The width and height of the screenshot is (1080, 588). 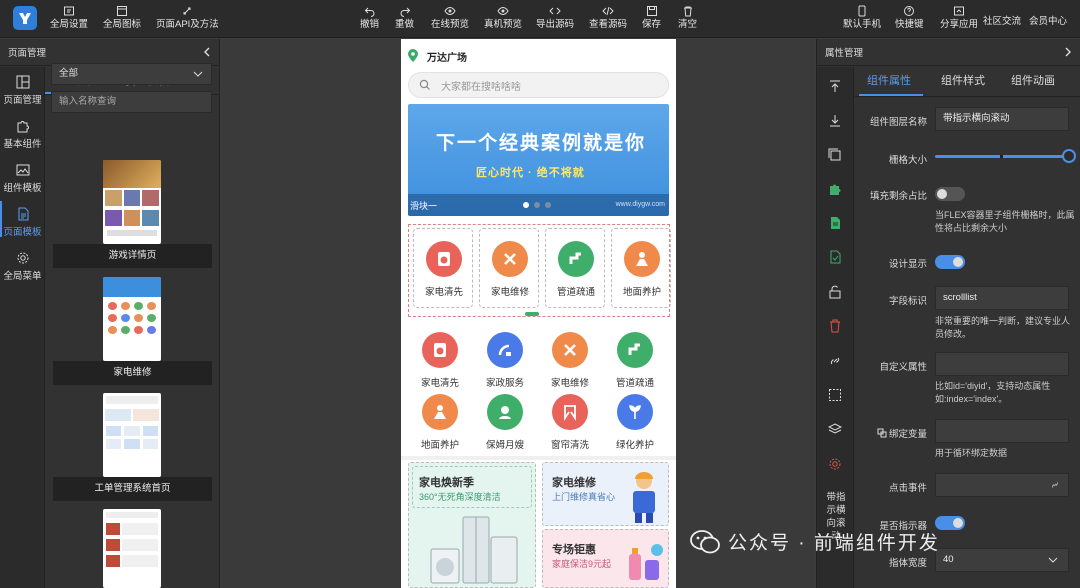 I want to click on trash-icon, so click(x=687, y=11).